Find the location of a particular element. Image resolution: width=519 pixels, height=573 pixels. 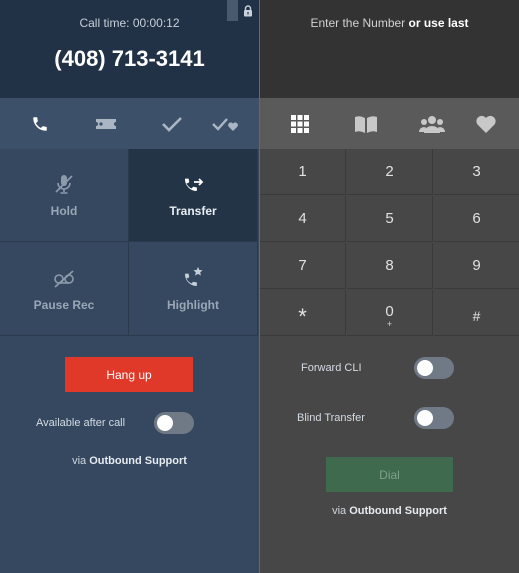

left-via-queue: via Outbound Support is located at coordinates (129, 461).